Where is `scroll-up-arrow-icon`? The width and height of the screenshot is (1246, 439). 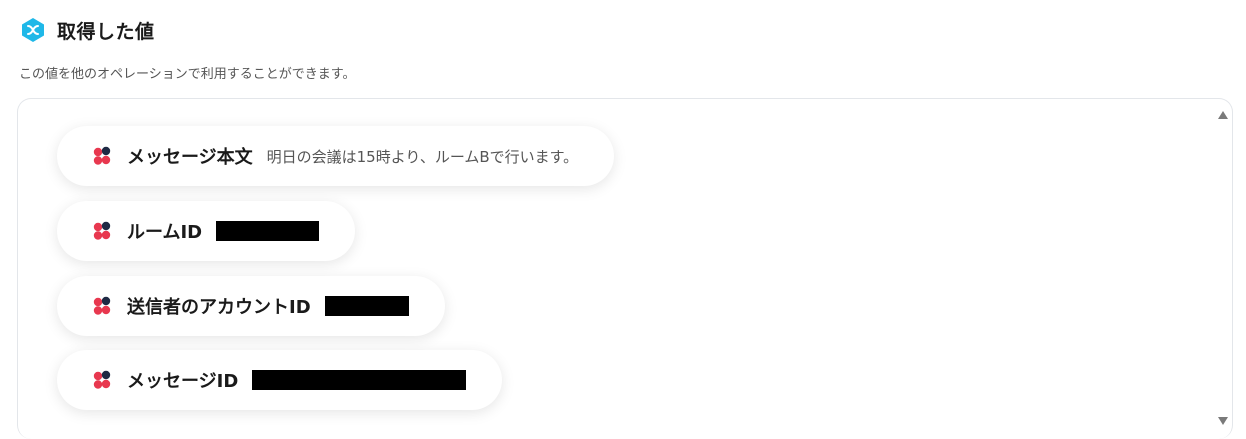
scroll-up-arrow-icon is located at coordinates (1223, 115).